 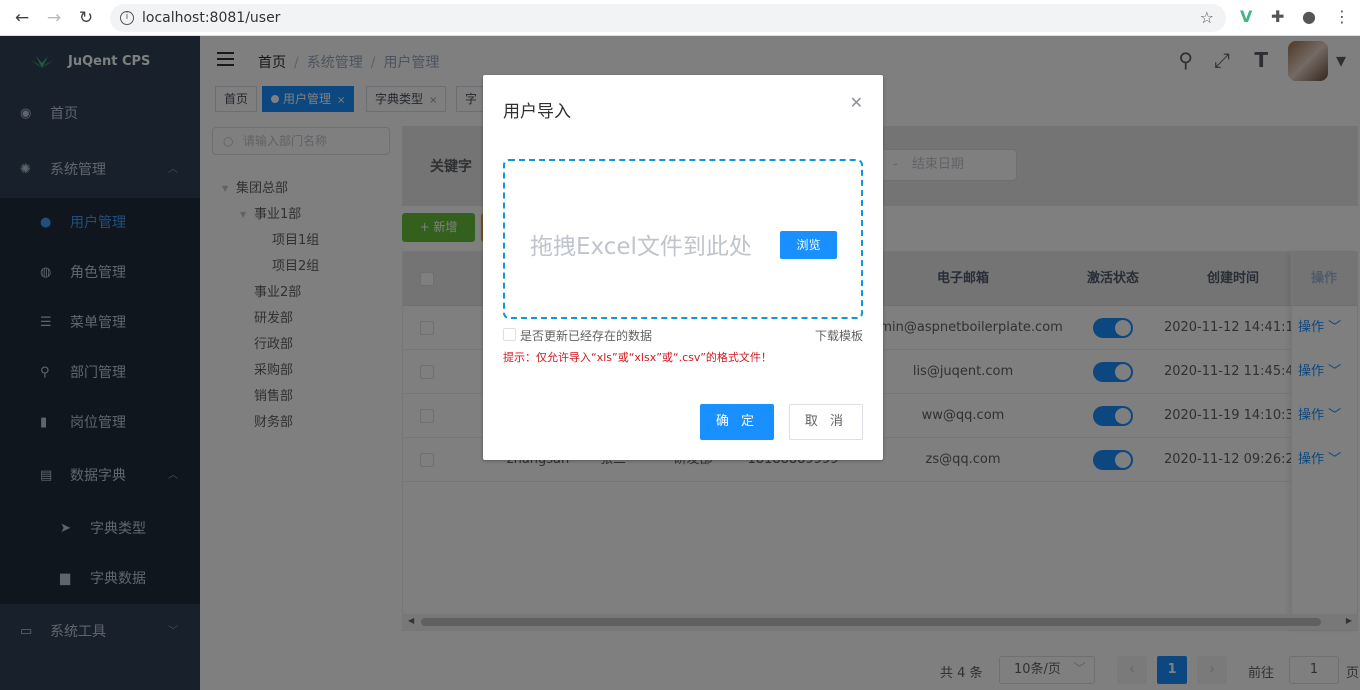 What do you see at coordinates (211, 18) in the screenshot?
I see `url-text: localhost:8081/user` at bounding box center [211, 18].